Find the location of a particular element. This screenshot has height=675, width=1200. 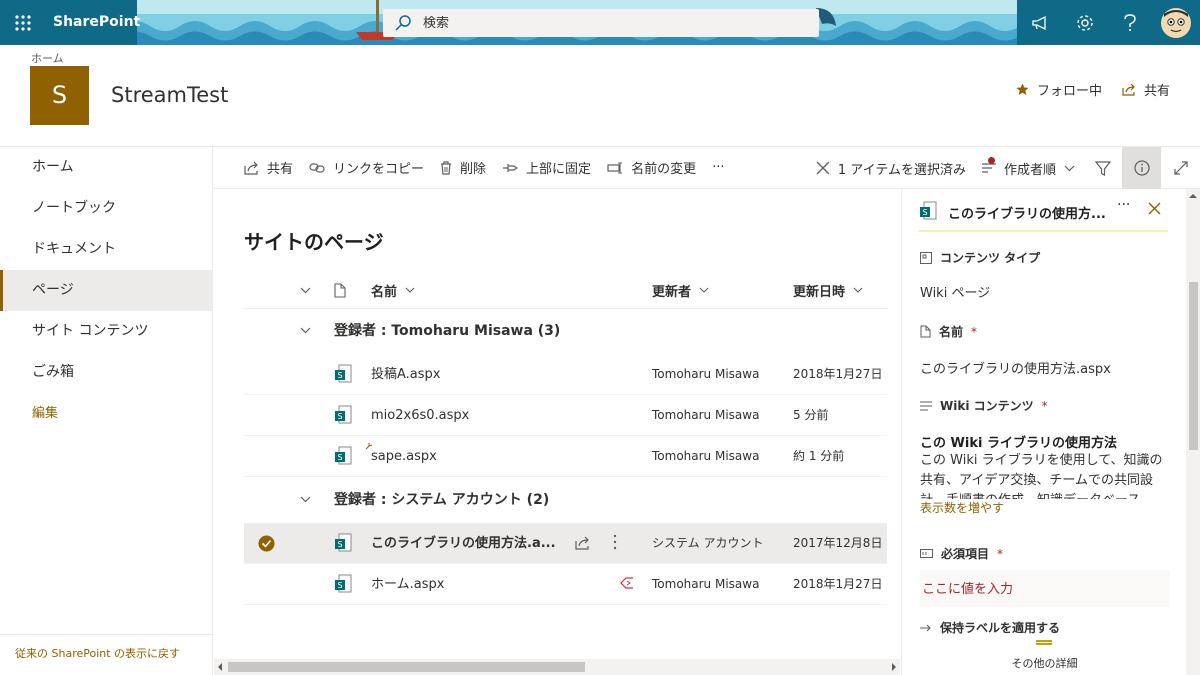

show-more-link: 表示数を増やす is located at coordinates (1045, 507).